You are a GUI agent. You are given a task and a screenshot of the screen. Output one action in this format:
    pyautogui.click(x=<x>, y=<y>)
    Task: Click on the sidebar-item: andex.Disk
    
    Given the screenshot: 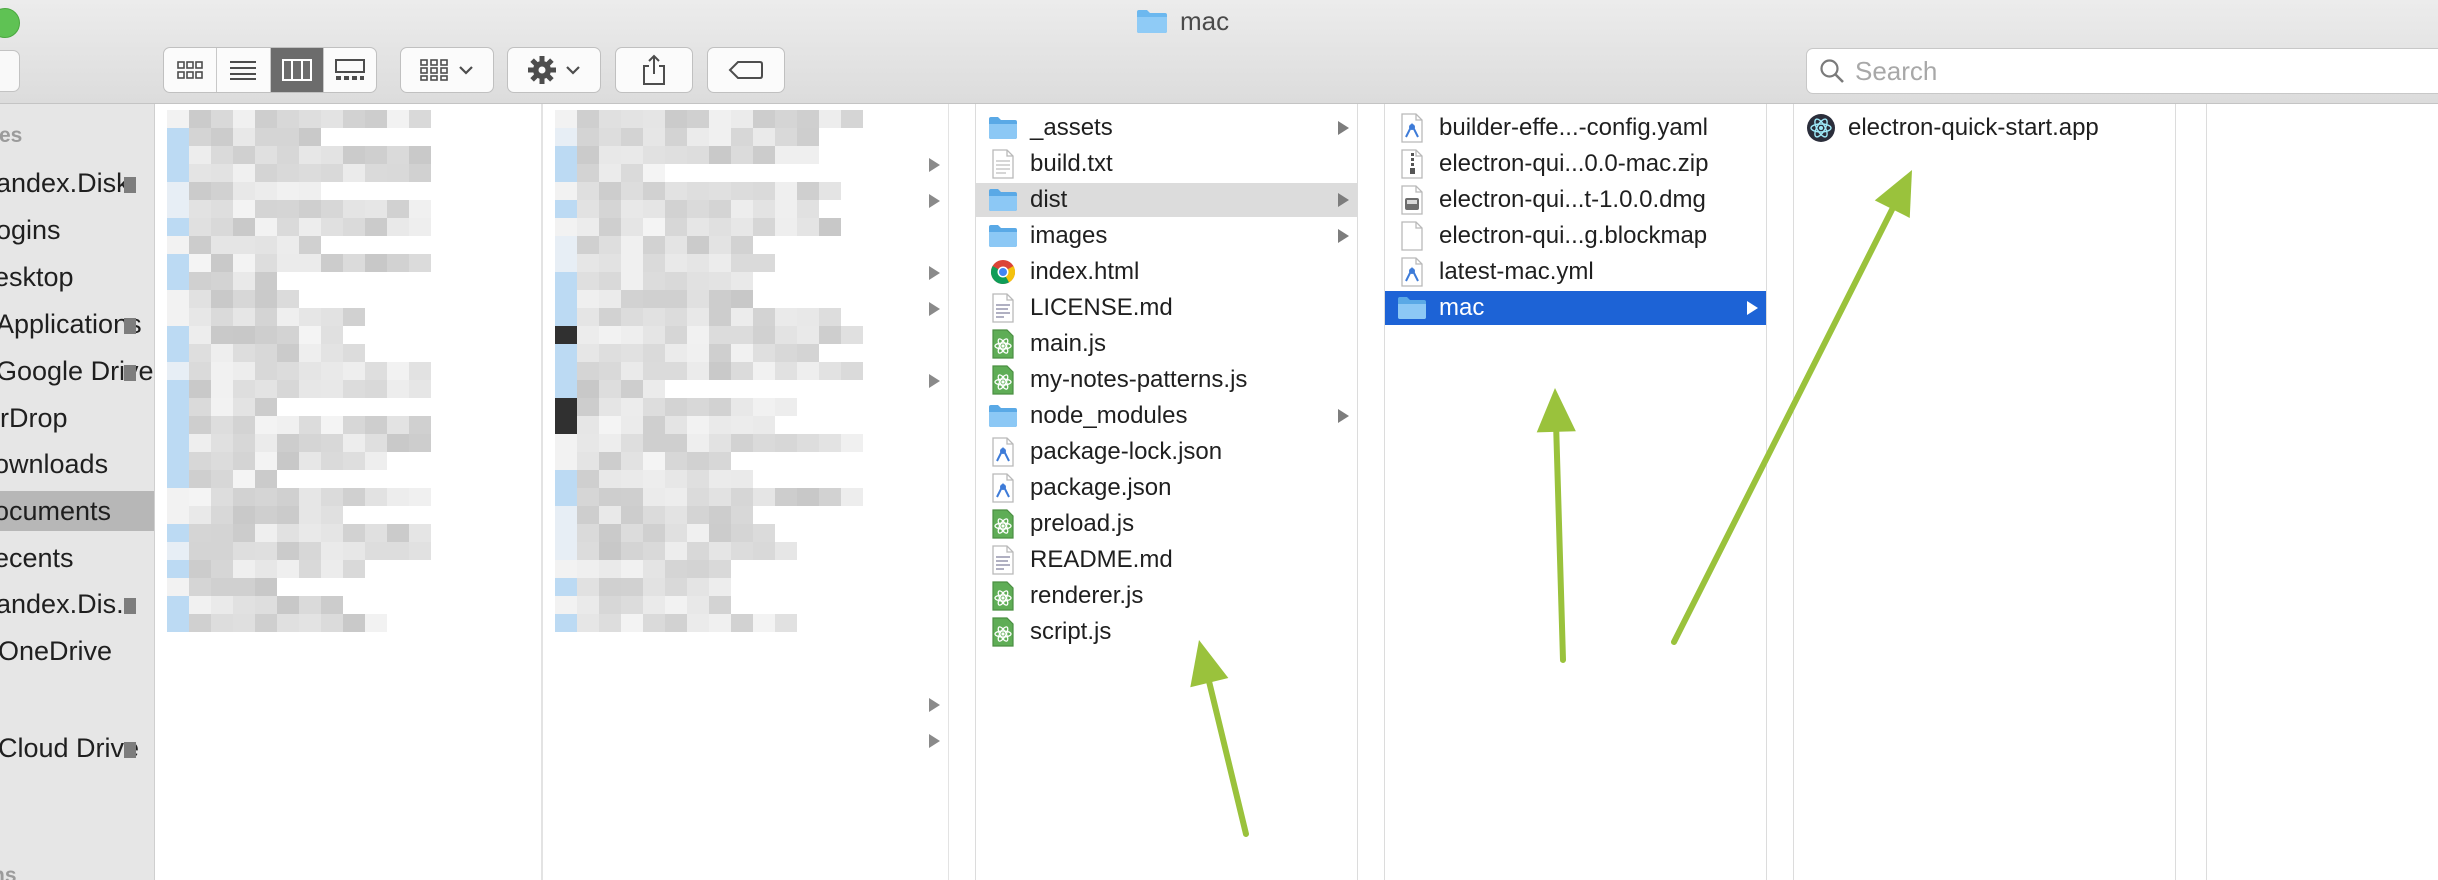 What is the action you would take?
    pyautogui.click(x=77, y=183)
    